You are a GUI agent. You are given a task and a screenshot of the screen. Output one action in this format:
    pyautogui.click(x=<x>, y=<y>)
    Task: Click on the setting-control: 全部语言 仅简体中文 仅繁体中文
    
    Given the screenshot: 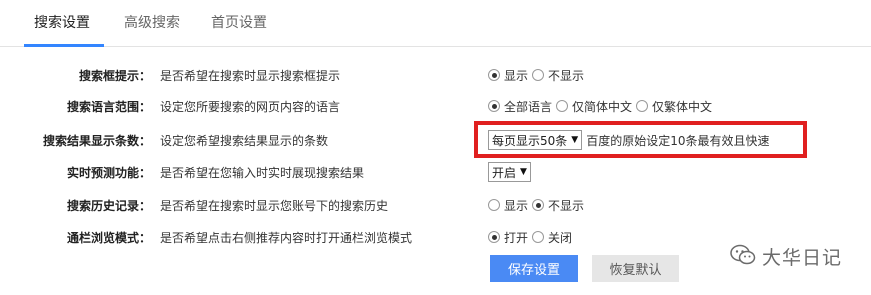 What is the action you would take?
    pyautogui.click(x=602, y=106)
    